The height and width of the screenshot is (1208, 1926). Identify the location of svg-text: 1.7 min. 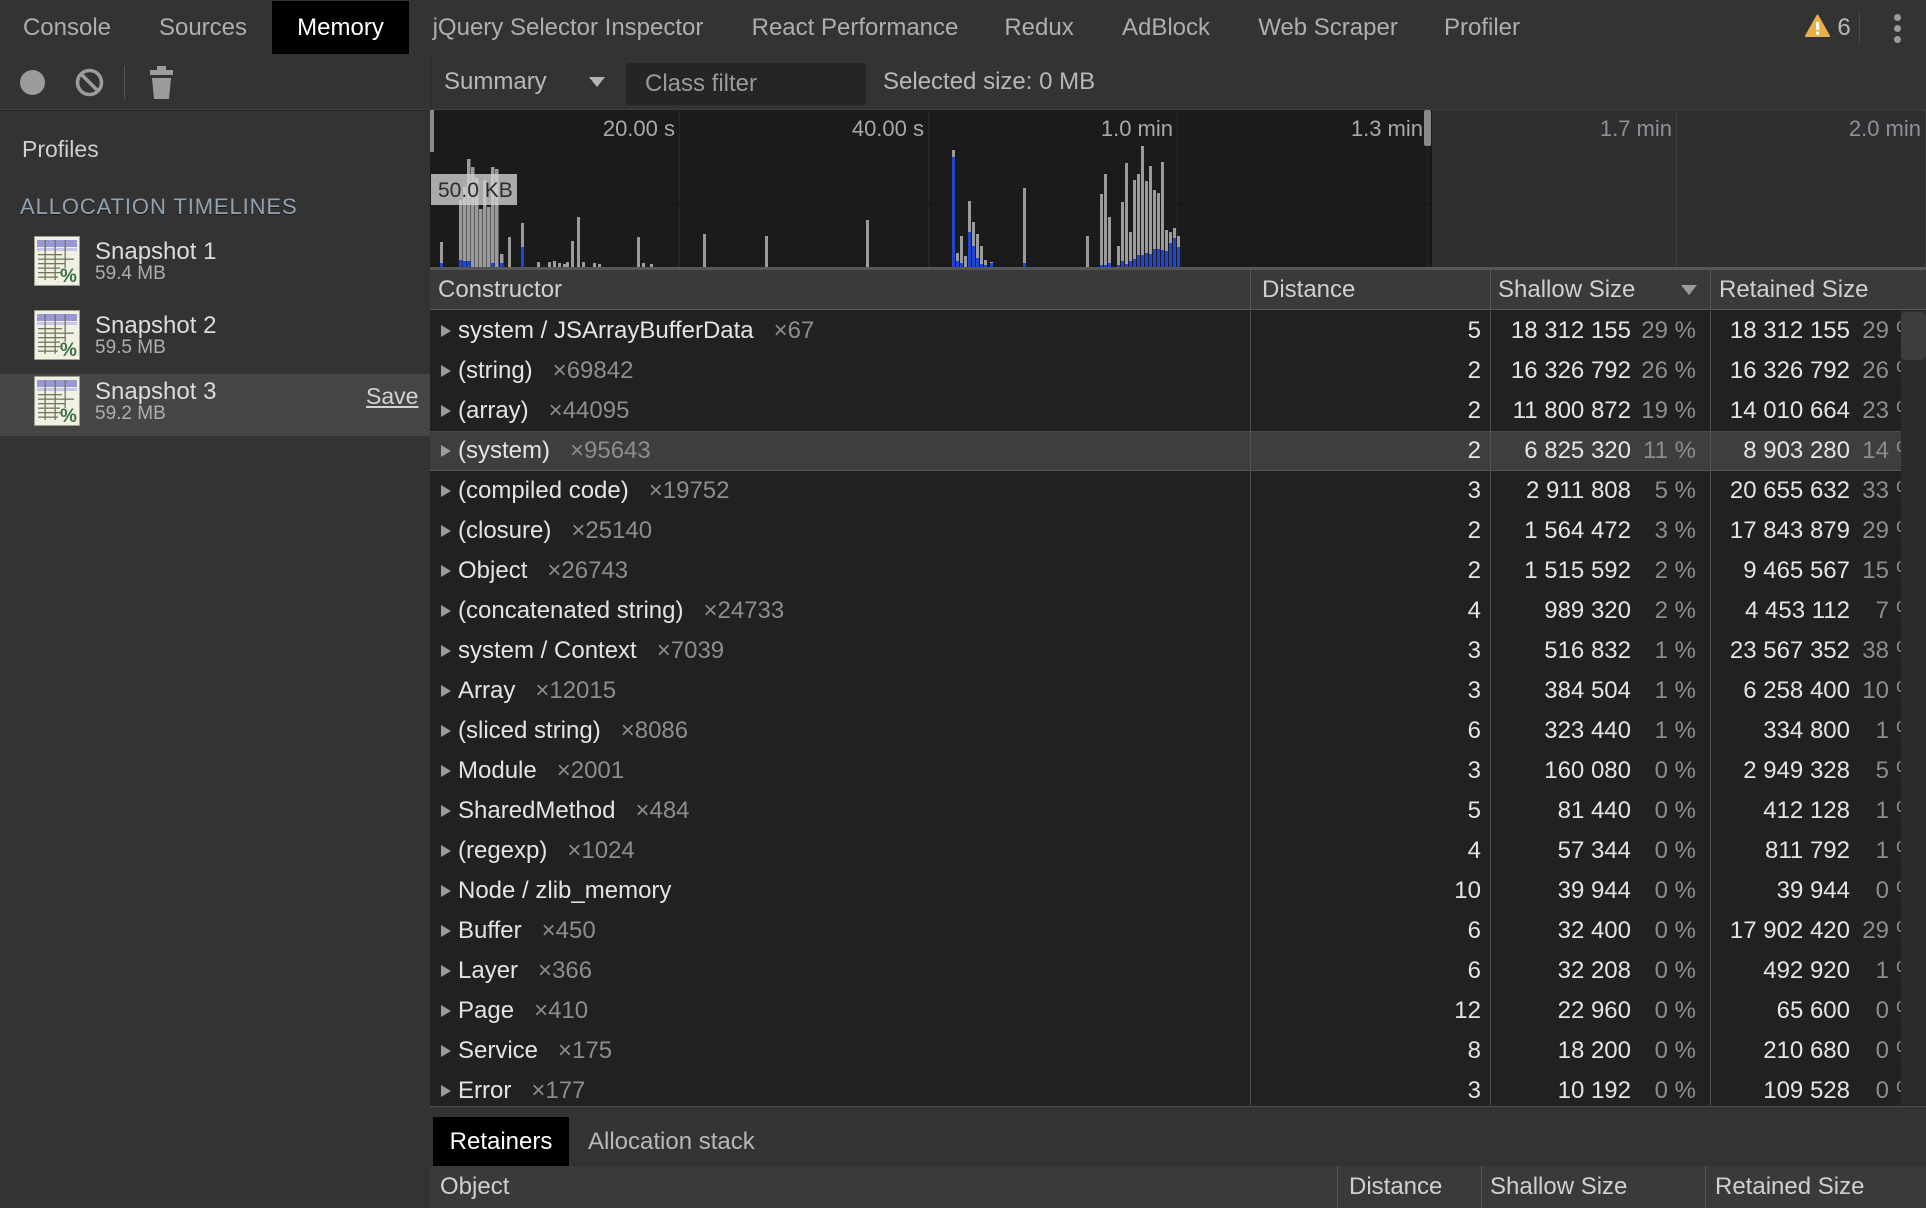
(1636, 128).